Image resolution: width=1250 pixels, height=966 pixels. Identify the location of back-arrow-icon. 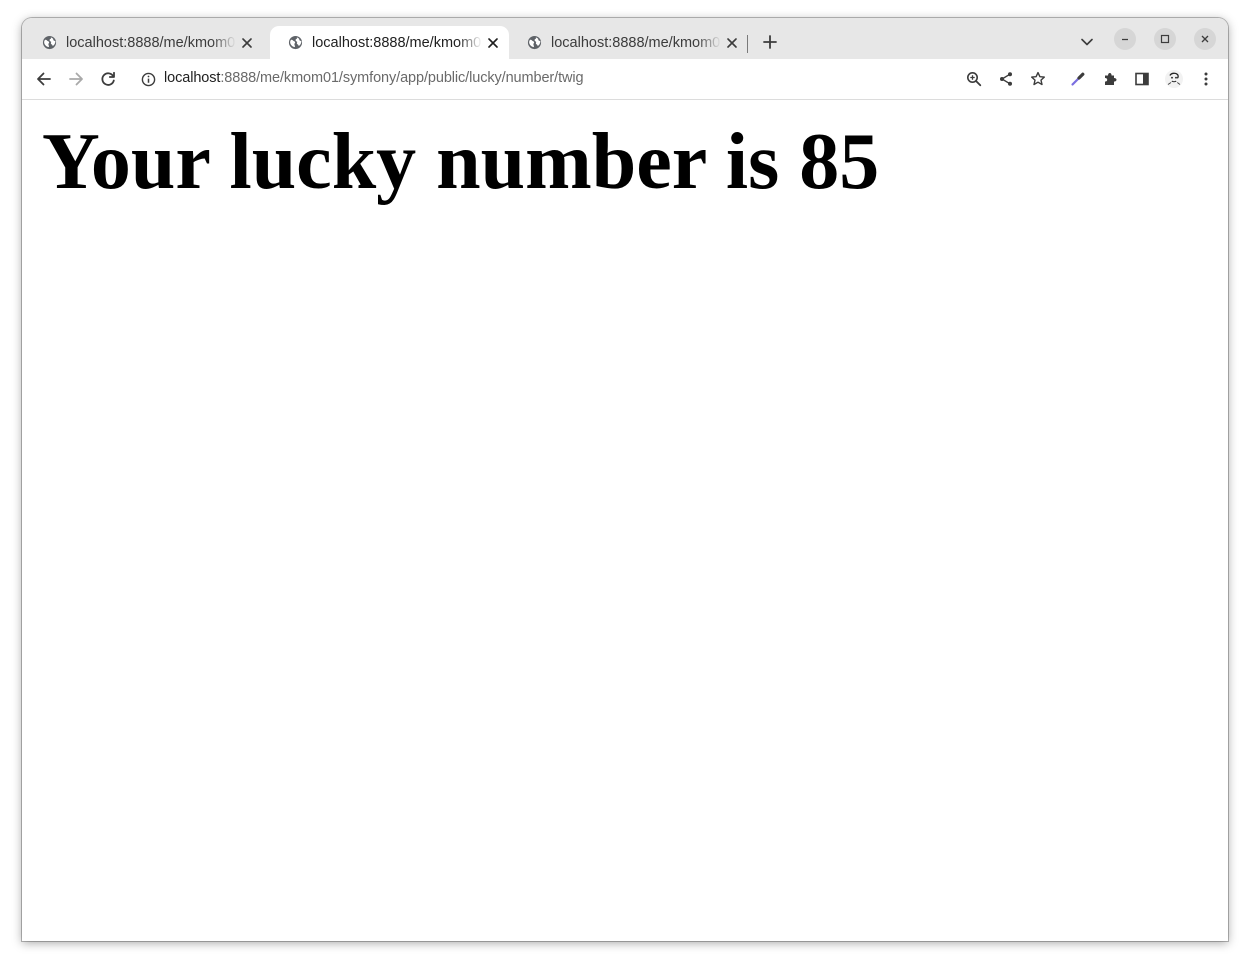
(44, 79).